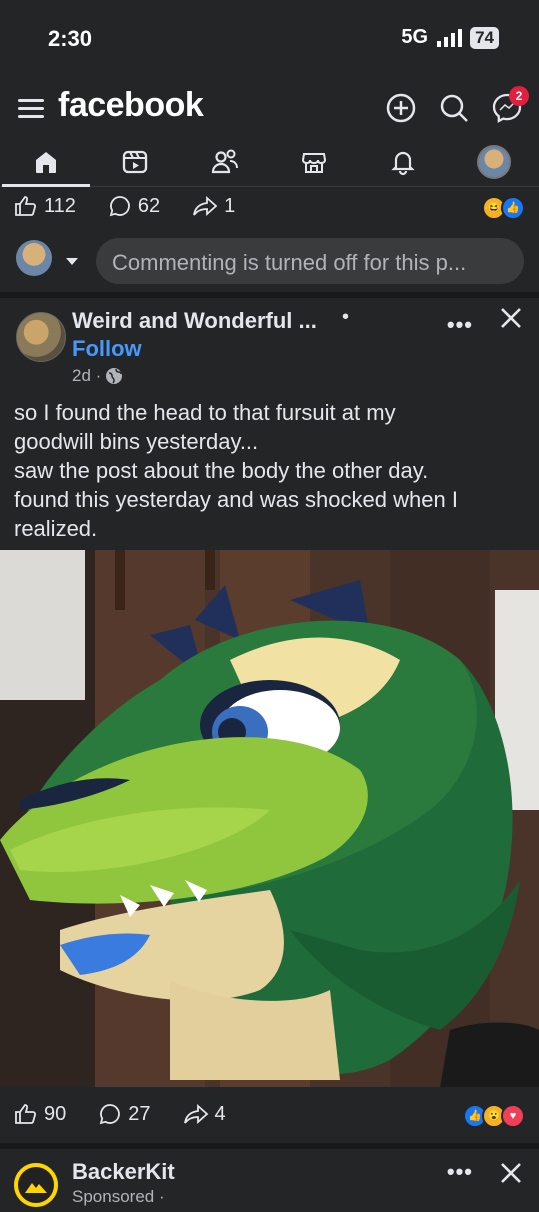 This screenshot has height=1212, width=539. I want to click on share-button: 4, so click(204, 1114).